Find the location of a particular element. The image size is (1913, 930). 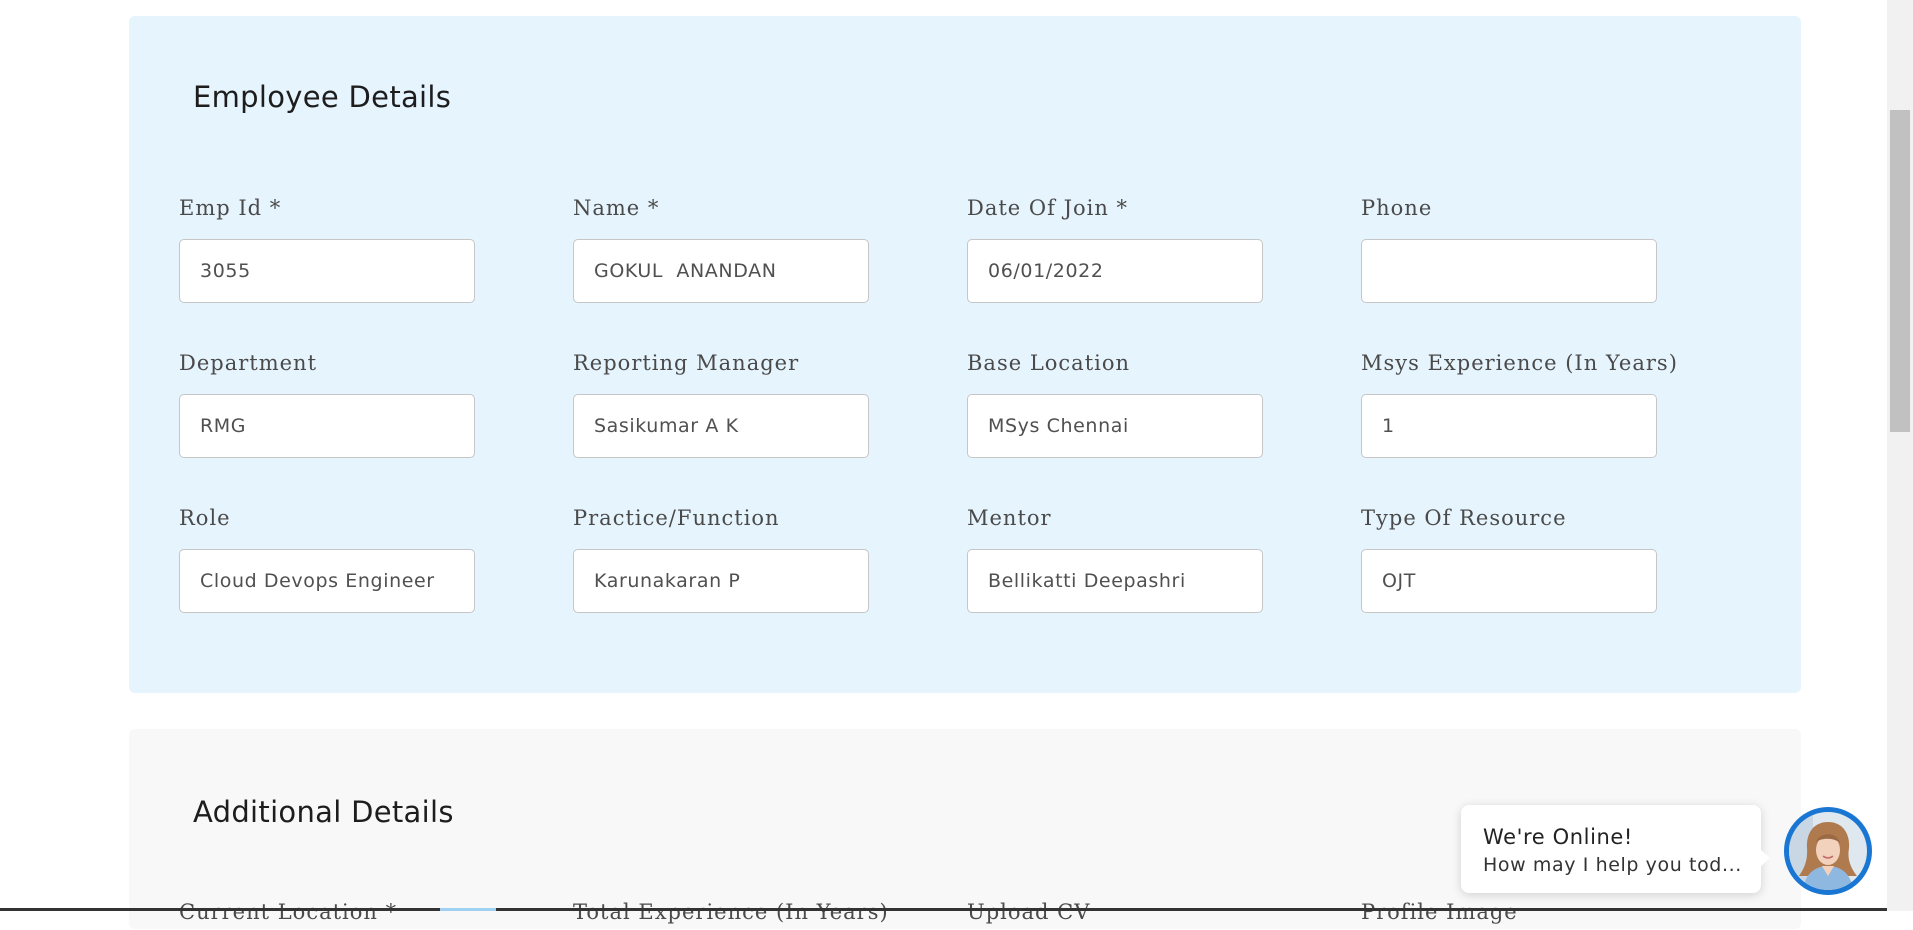

role-input is located at coordinates (327, 581).